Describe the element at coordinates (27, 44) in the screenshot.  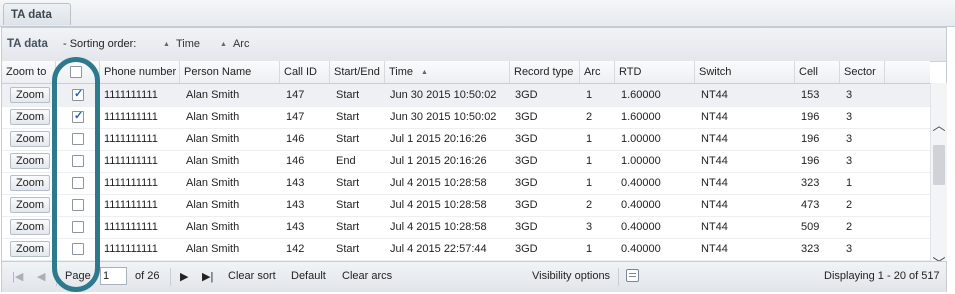
I see `panel-title: TA data` at that location.